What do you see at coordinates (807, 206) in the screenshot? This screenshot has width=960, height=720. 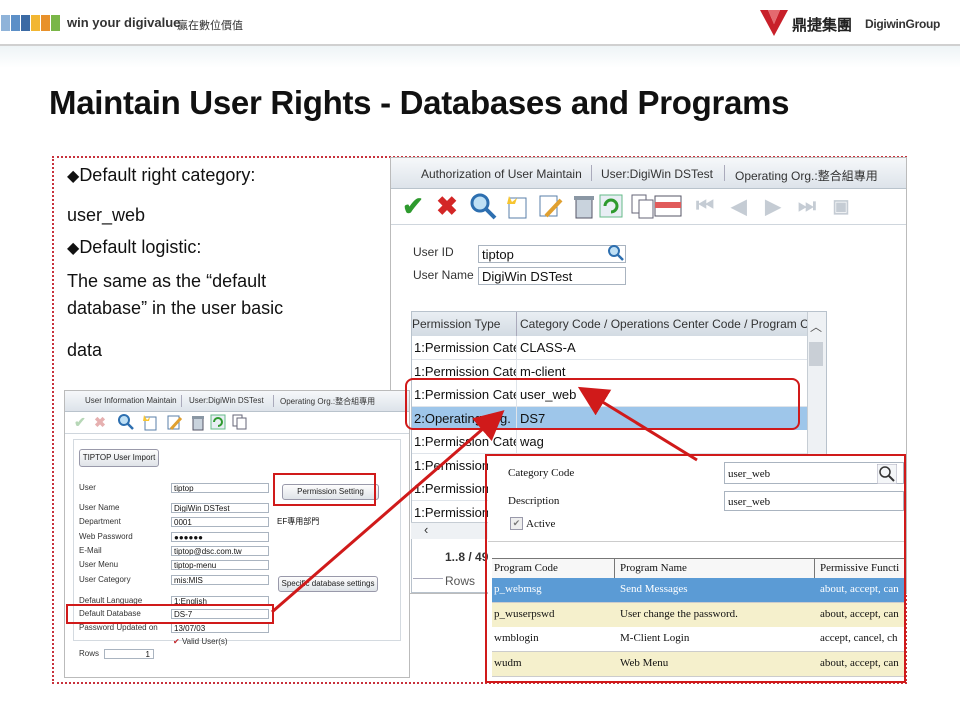 I see `last-record-icon: ⏭` at bounding box center [807, 206].